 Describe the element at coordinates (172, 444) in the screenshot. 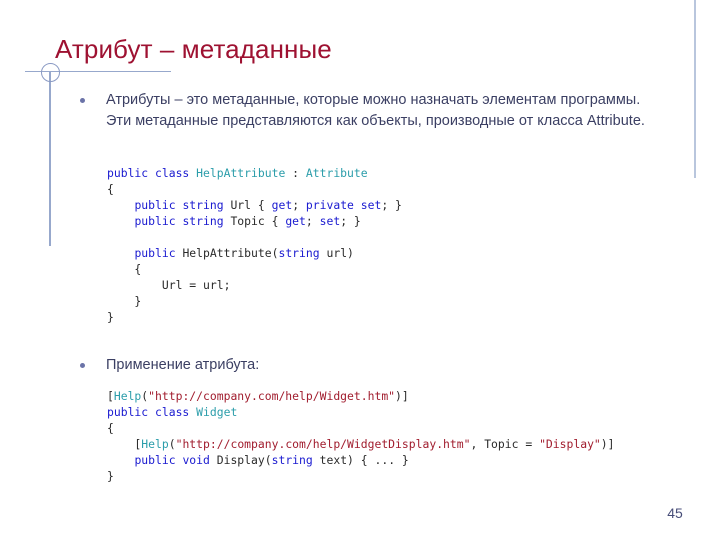

I see `code-token: (` at that location.